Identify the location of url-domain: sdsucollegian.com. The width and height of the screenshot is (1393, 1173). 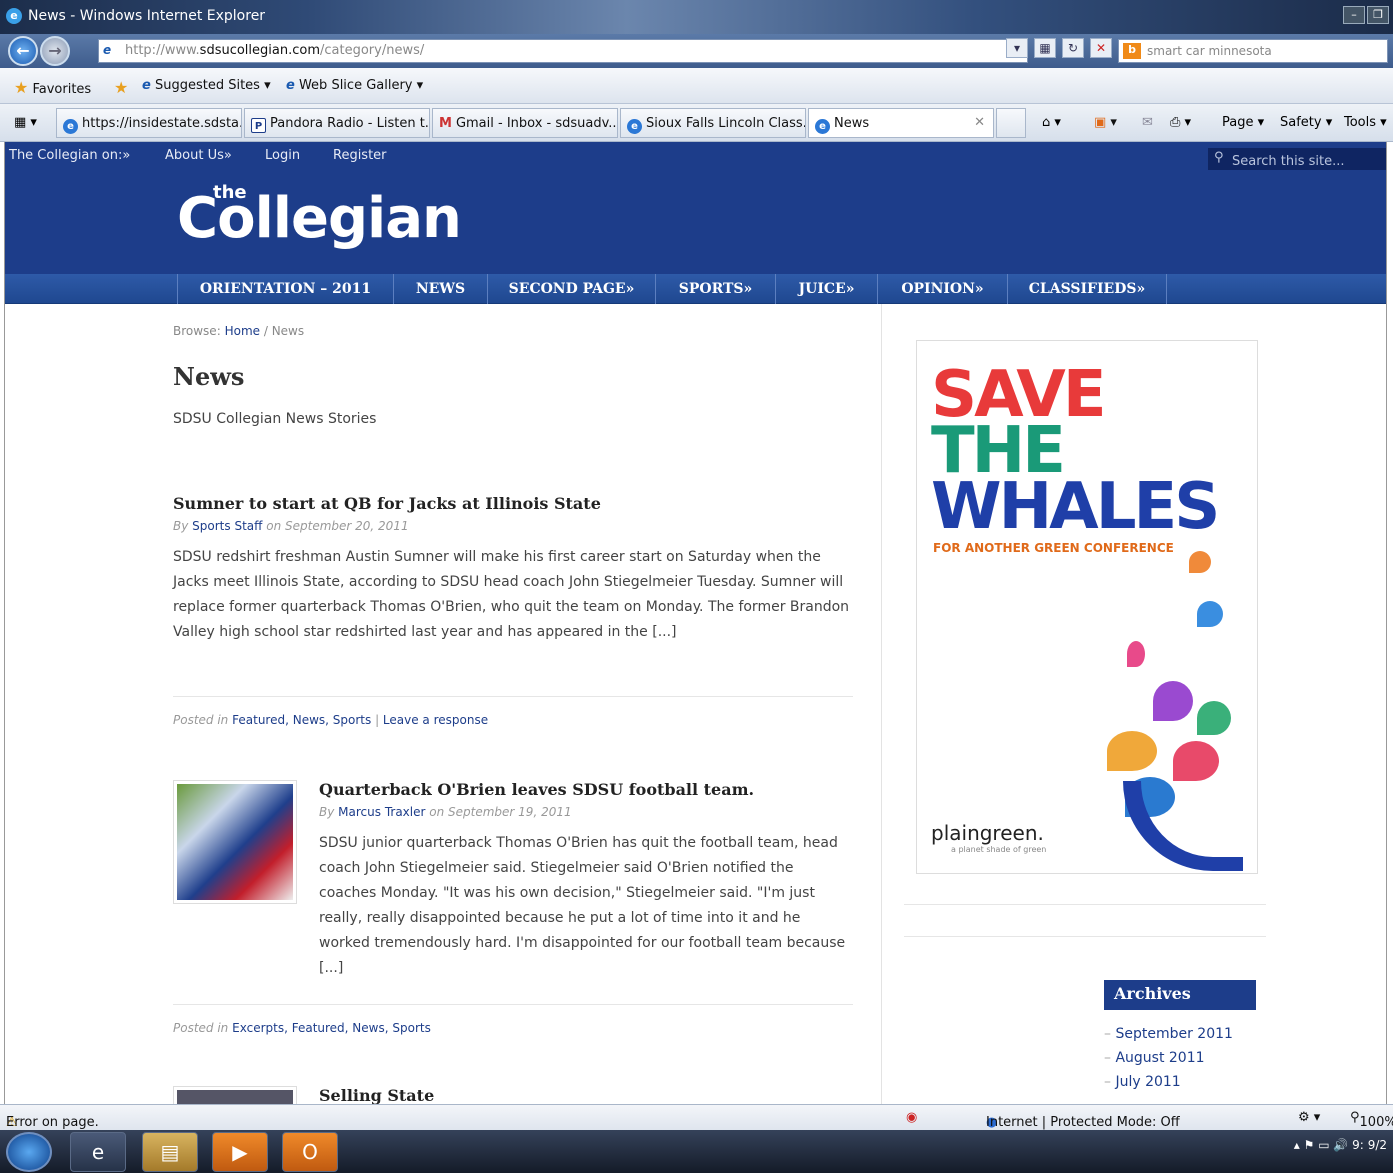
(259, 50).